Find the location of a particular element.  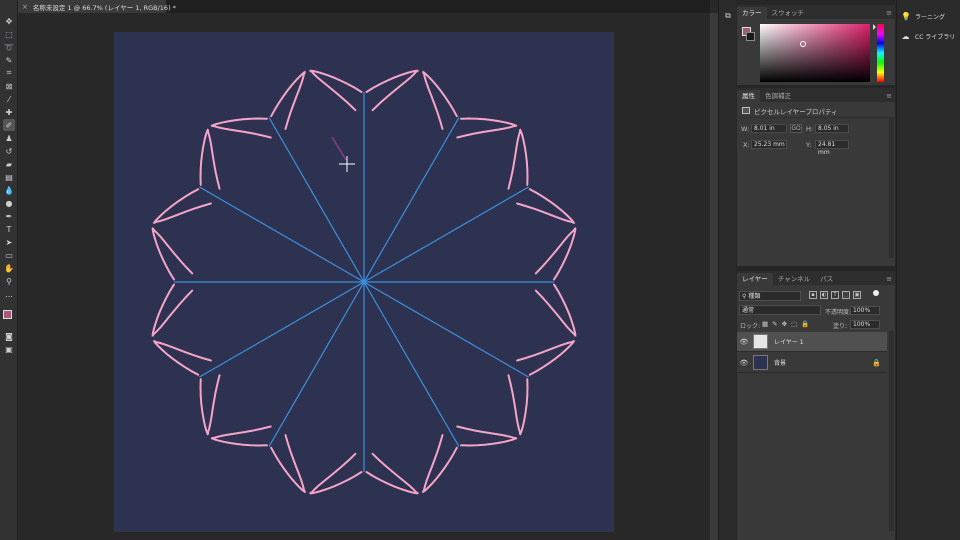

hand-icon: ✋ is located at coordinates (9, 268).